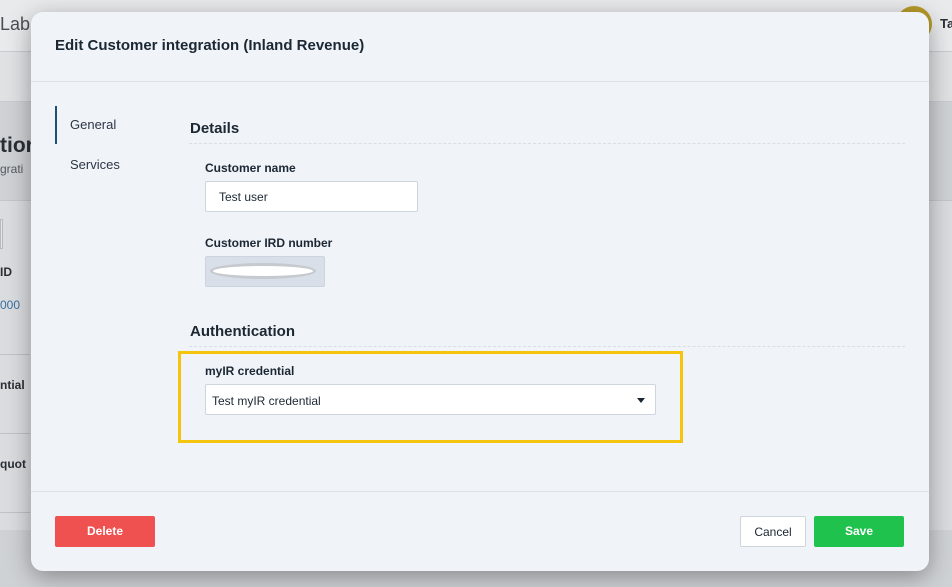  I want to click on customer-name-input, so click(311, 196).